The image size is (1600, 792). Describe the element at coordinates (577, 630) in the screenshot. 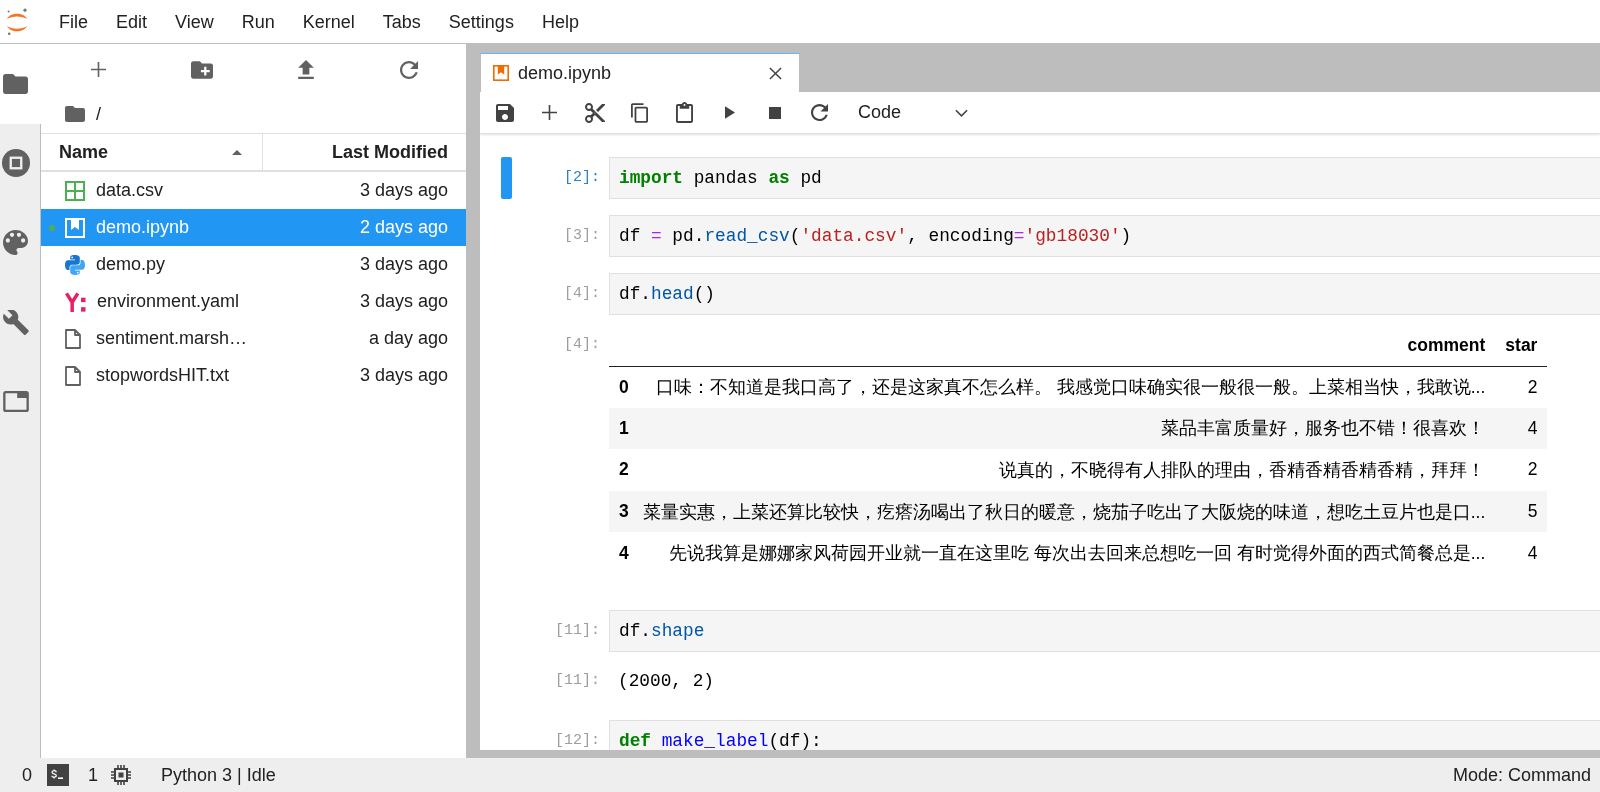

I see `input-prompt: [11]:` at that location.